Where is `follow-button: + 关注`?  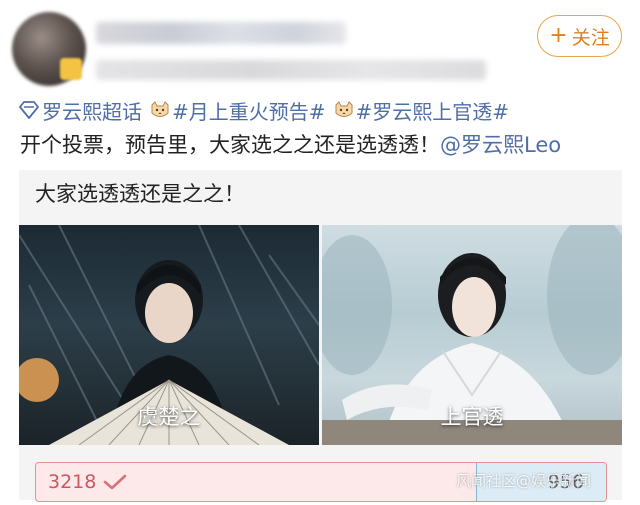
follow-button: + 关注 is located at coordinates (579, 36).